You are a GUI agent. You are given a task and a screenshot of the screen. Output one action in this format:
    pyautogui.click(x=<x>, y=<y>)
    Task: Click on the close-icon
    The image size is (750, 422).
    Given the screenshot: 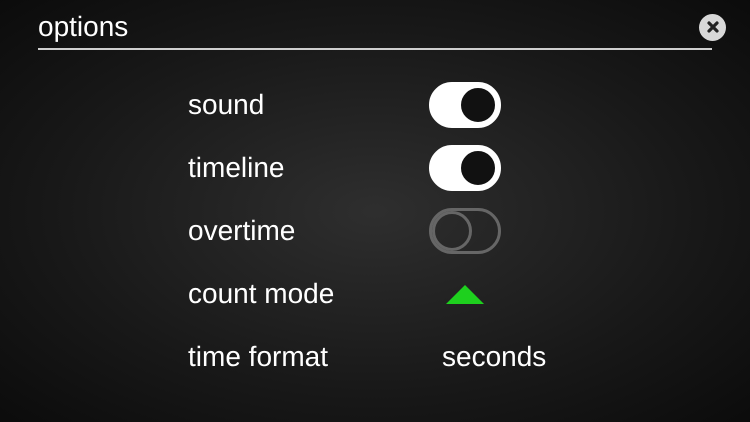 What is the action you would take?
    pyautogui.click(x=713, y=27)
    